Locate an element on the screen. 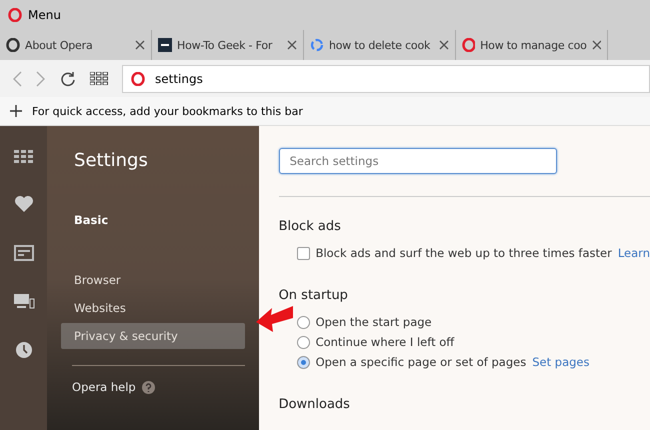  menu-label: Menu is located at coordinates (44, 15).